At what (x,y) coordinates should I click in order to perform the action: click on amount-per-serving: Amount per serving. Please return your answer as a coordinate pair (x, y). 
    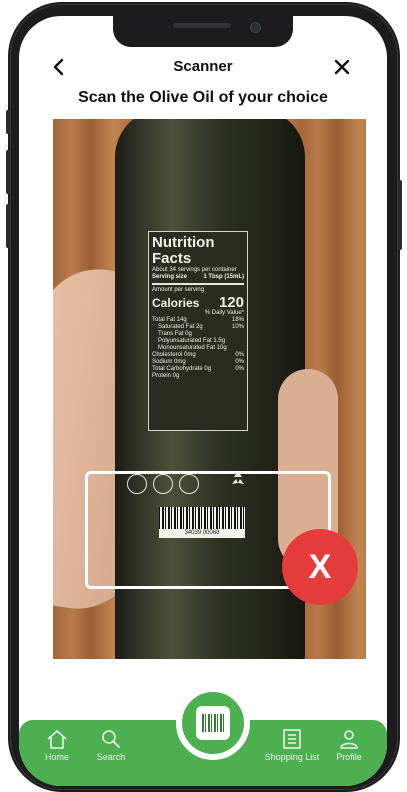
    Looking at the image, I should click on (178, 290).